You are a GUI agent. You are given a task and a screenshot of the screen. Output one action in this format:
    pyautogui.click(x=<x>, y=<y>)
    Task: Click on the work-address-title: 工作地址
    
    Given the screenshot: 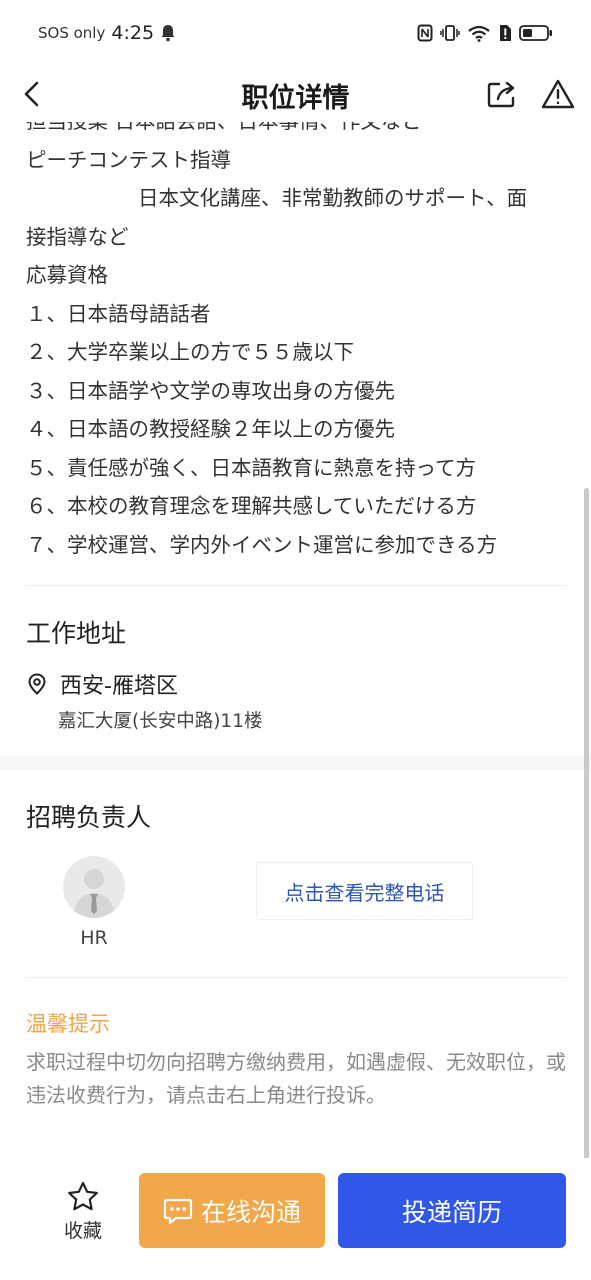 What is the action you would take?
    pyautogui.click(x=76, y=633)
    